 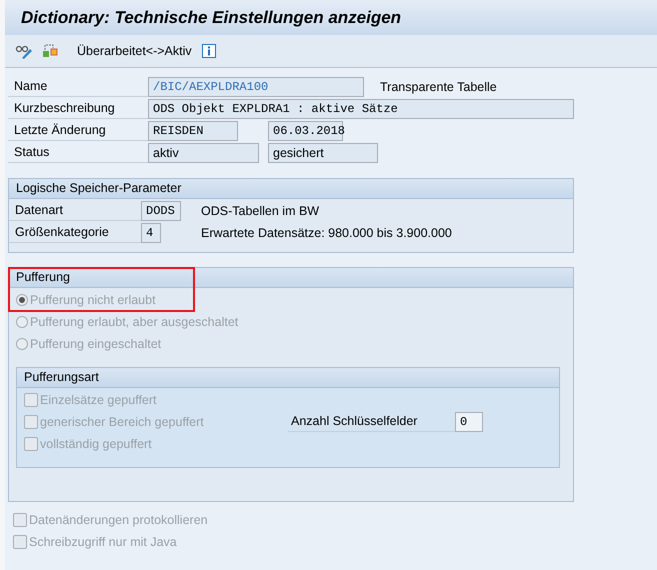 What do you see at coordinates (305, 131) in the screenshot?
I see `input-field: 06.03.2018` at bounding box center [305, 131].